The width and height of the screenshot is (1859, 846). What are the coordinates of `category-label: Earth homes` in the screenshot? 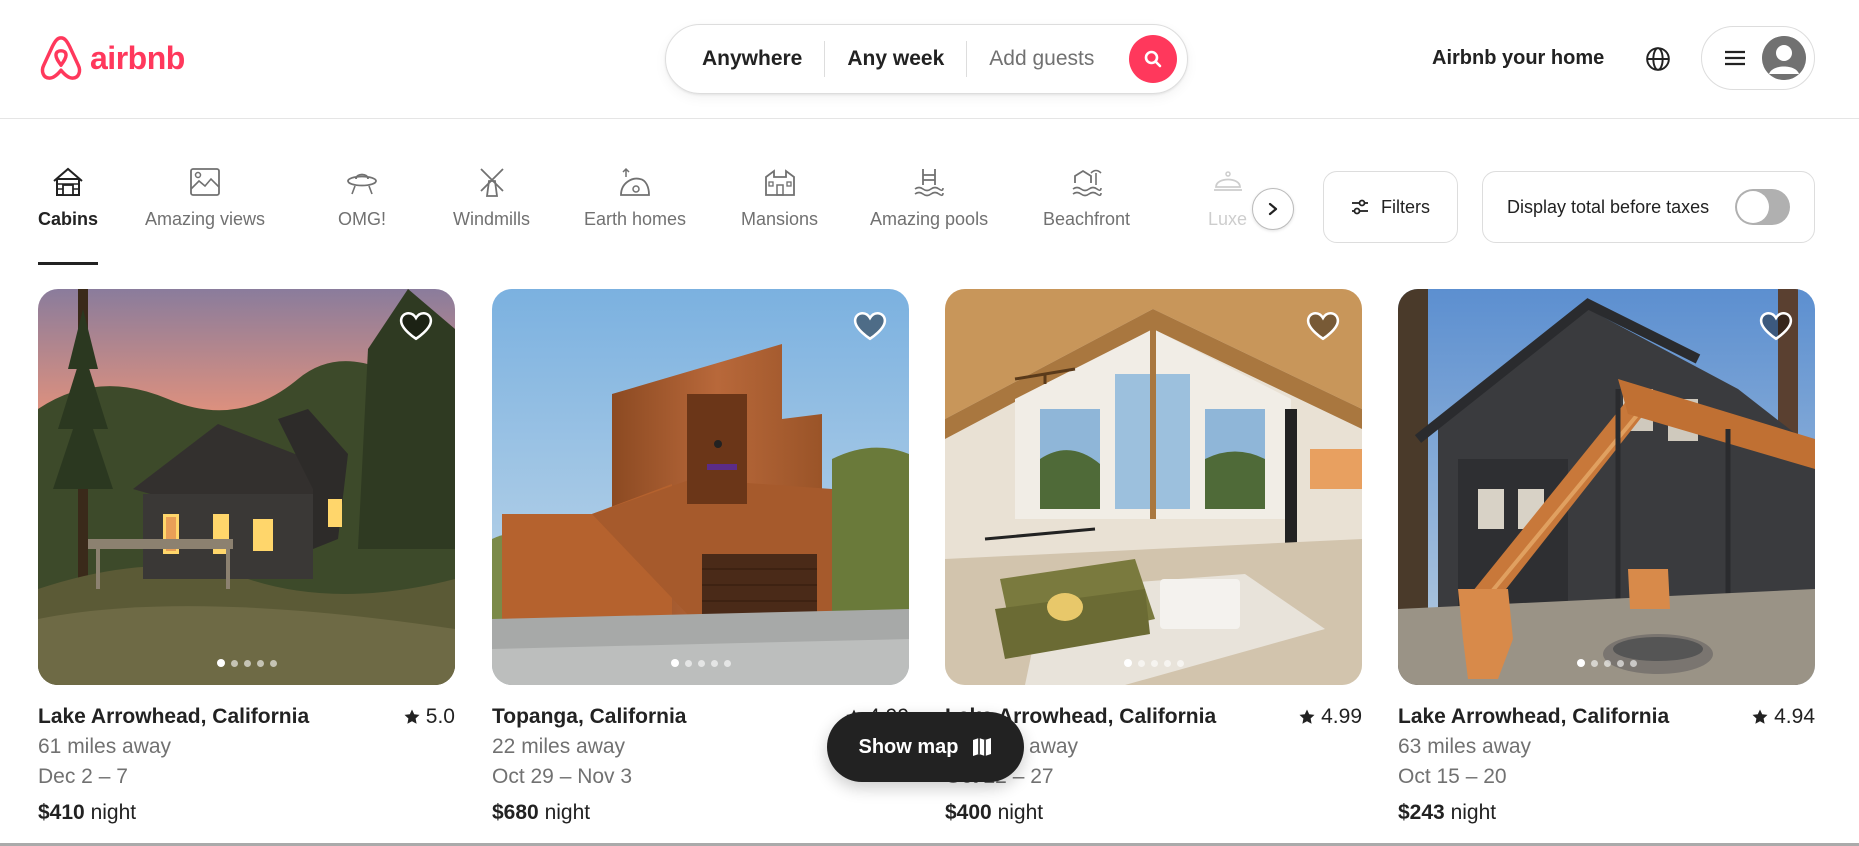 It's located at (635, 219).